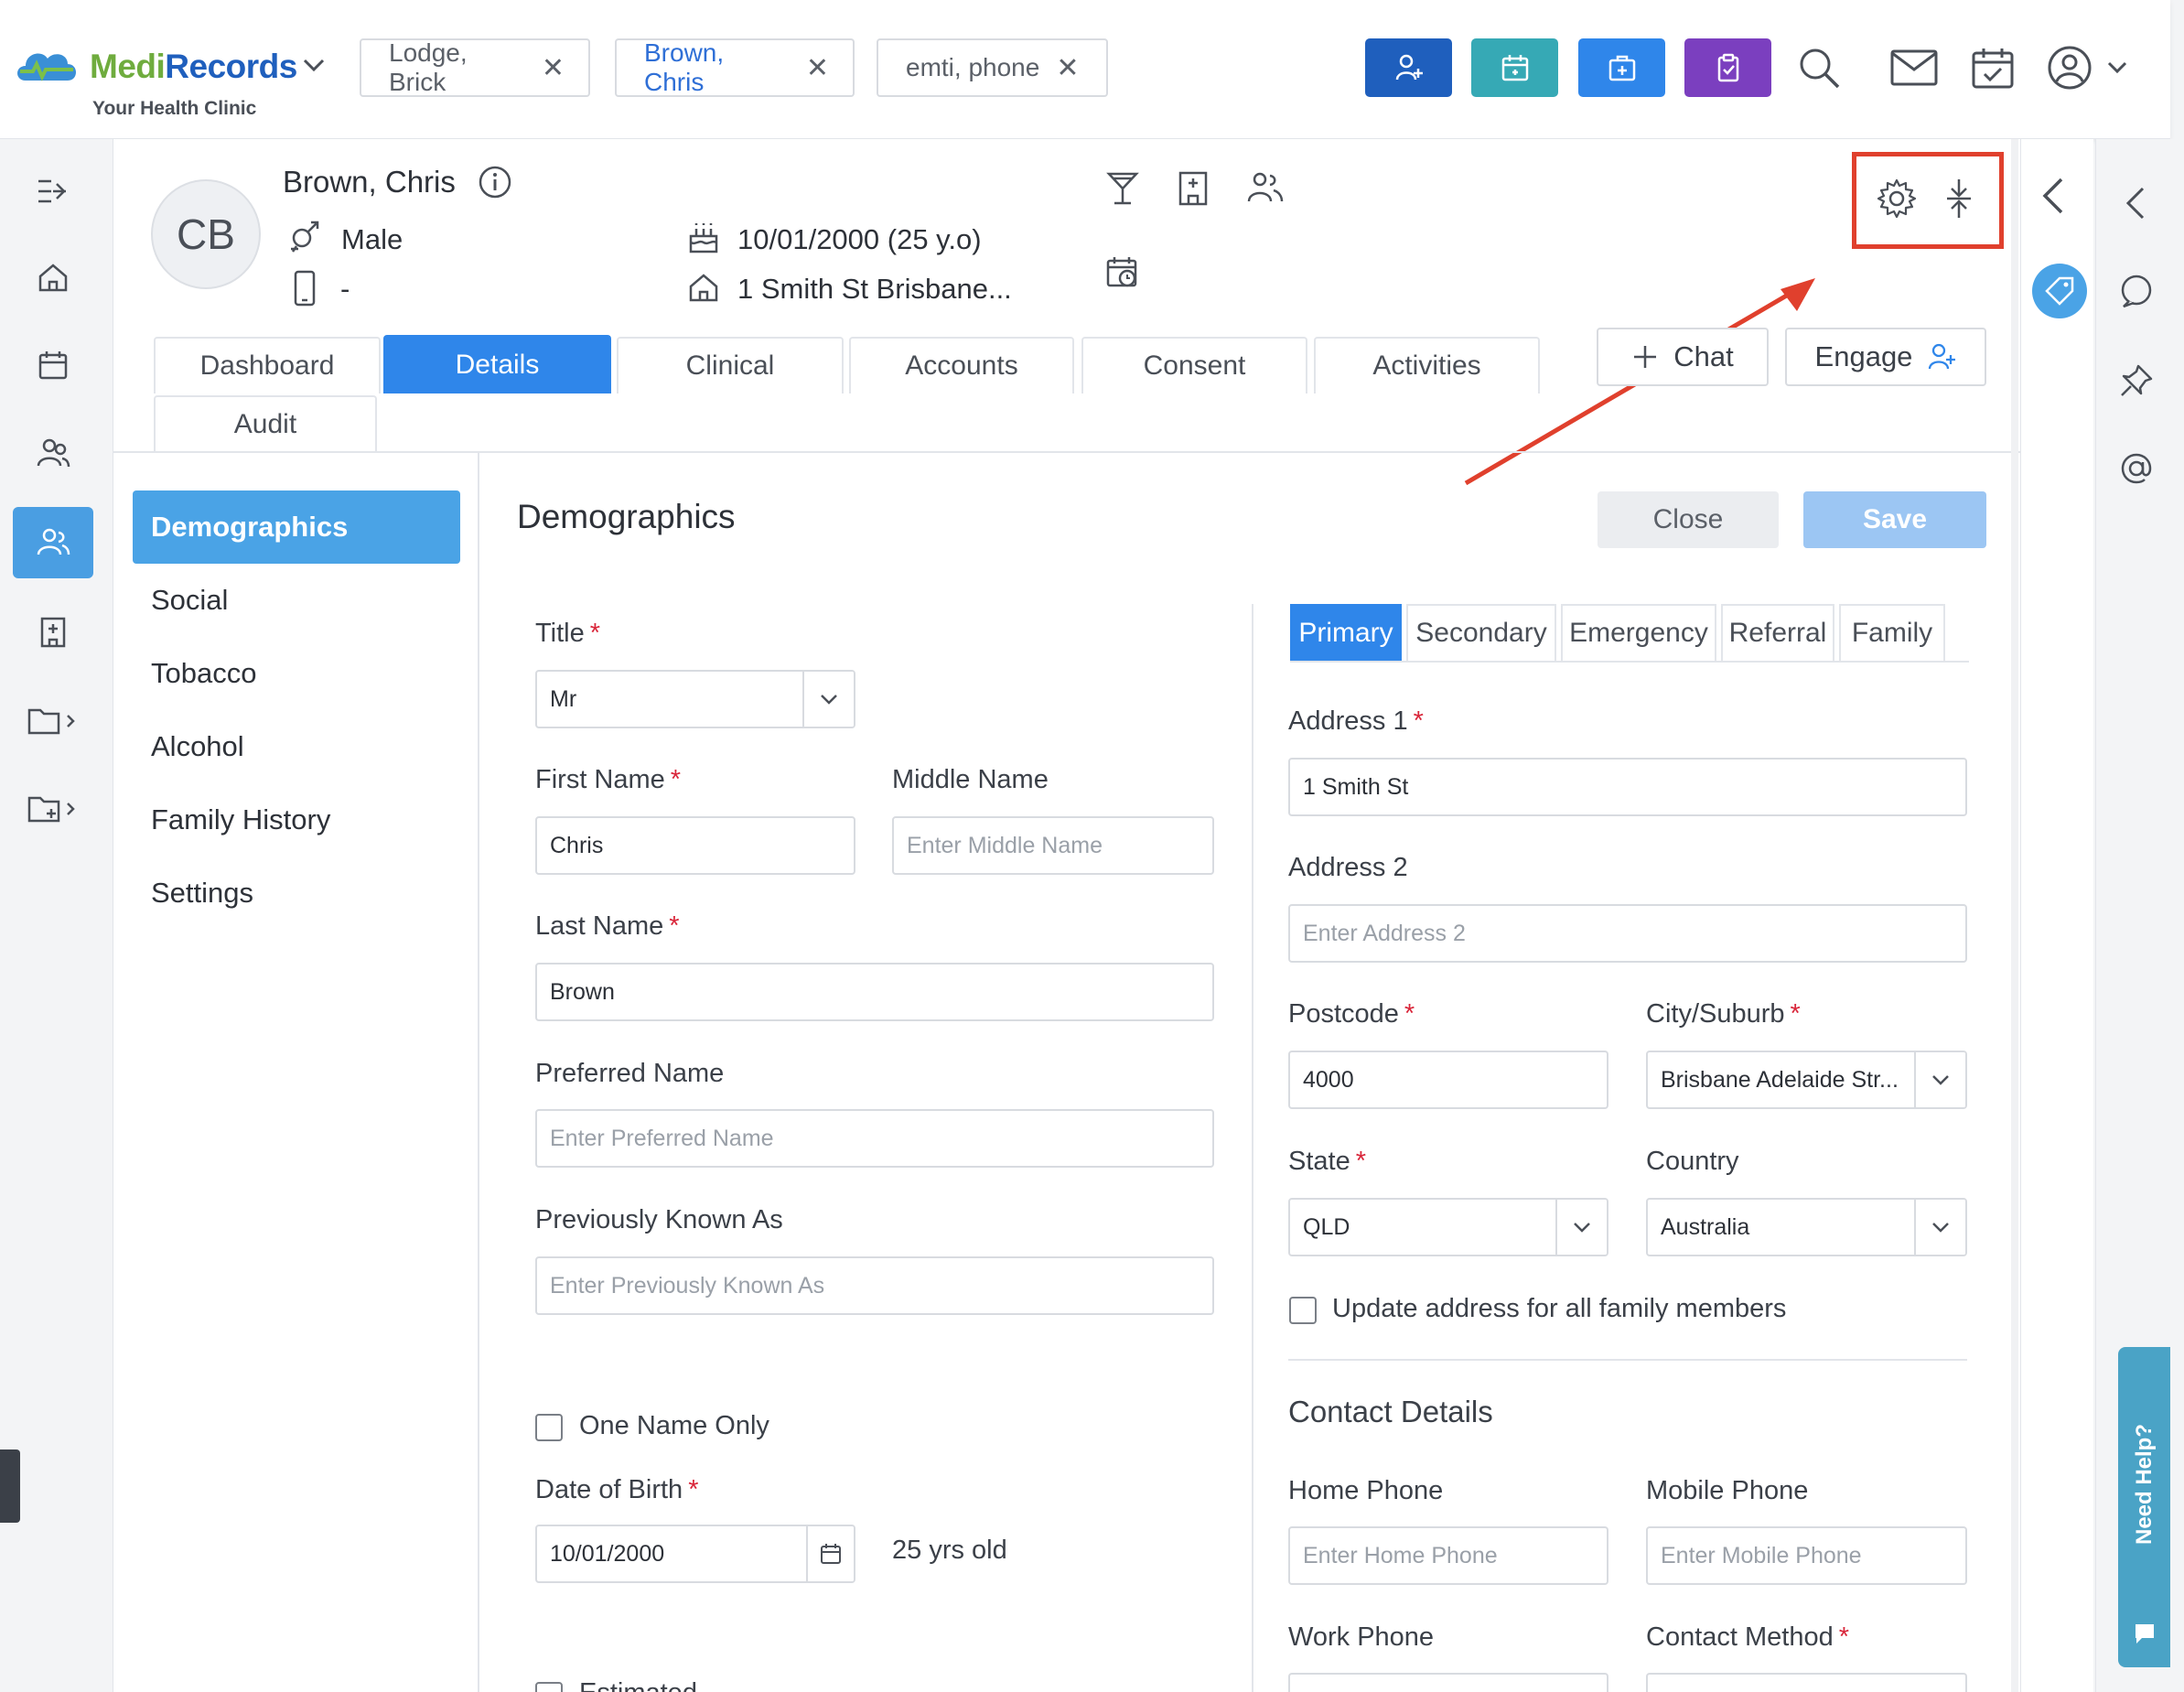 This screenshot has height=1692, width=2184. What do you see at coordinates (296, 820) in the screenshot?
I see `side-menu-family-history: Family History` at bounding box center [296, 820].